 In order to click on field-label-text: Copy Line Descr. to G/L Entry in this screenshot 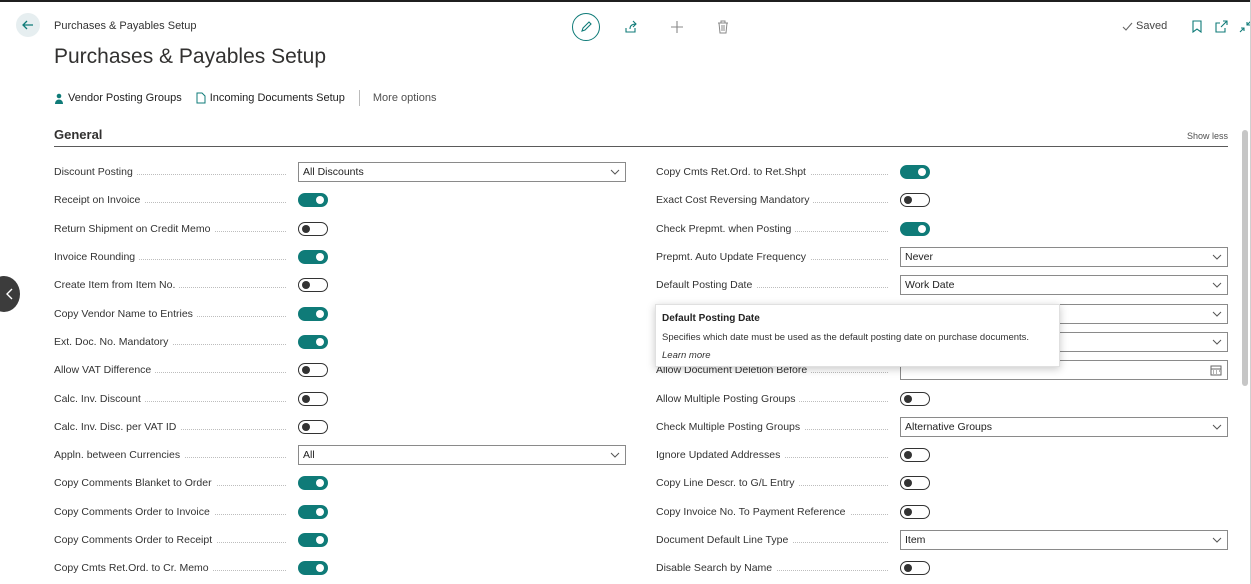, I will do `click(727, 483)`.